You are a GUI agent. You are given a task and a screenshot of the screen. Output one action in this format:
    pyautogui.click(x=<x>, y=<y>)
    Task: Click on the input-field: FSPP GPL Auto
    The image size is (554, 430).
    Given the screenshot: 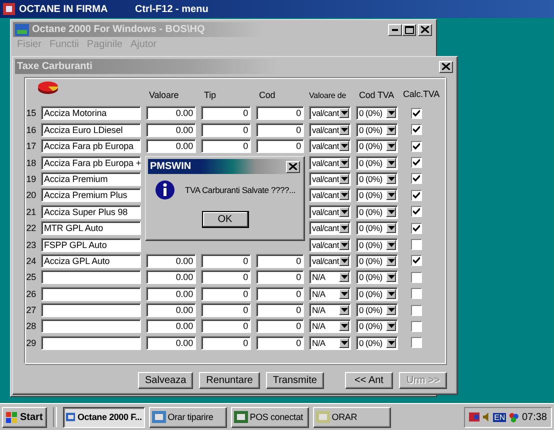 What is the action you would take?
    pyautogui.click(x=91, y=245)
    